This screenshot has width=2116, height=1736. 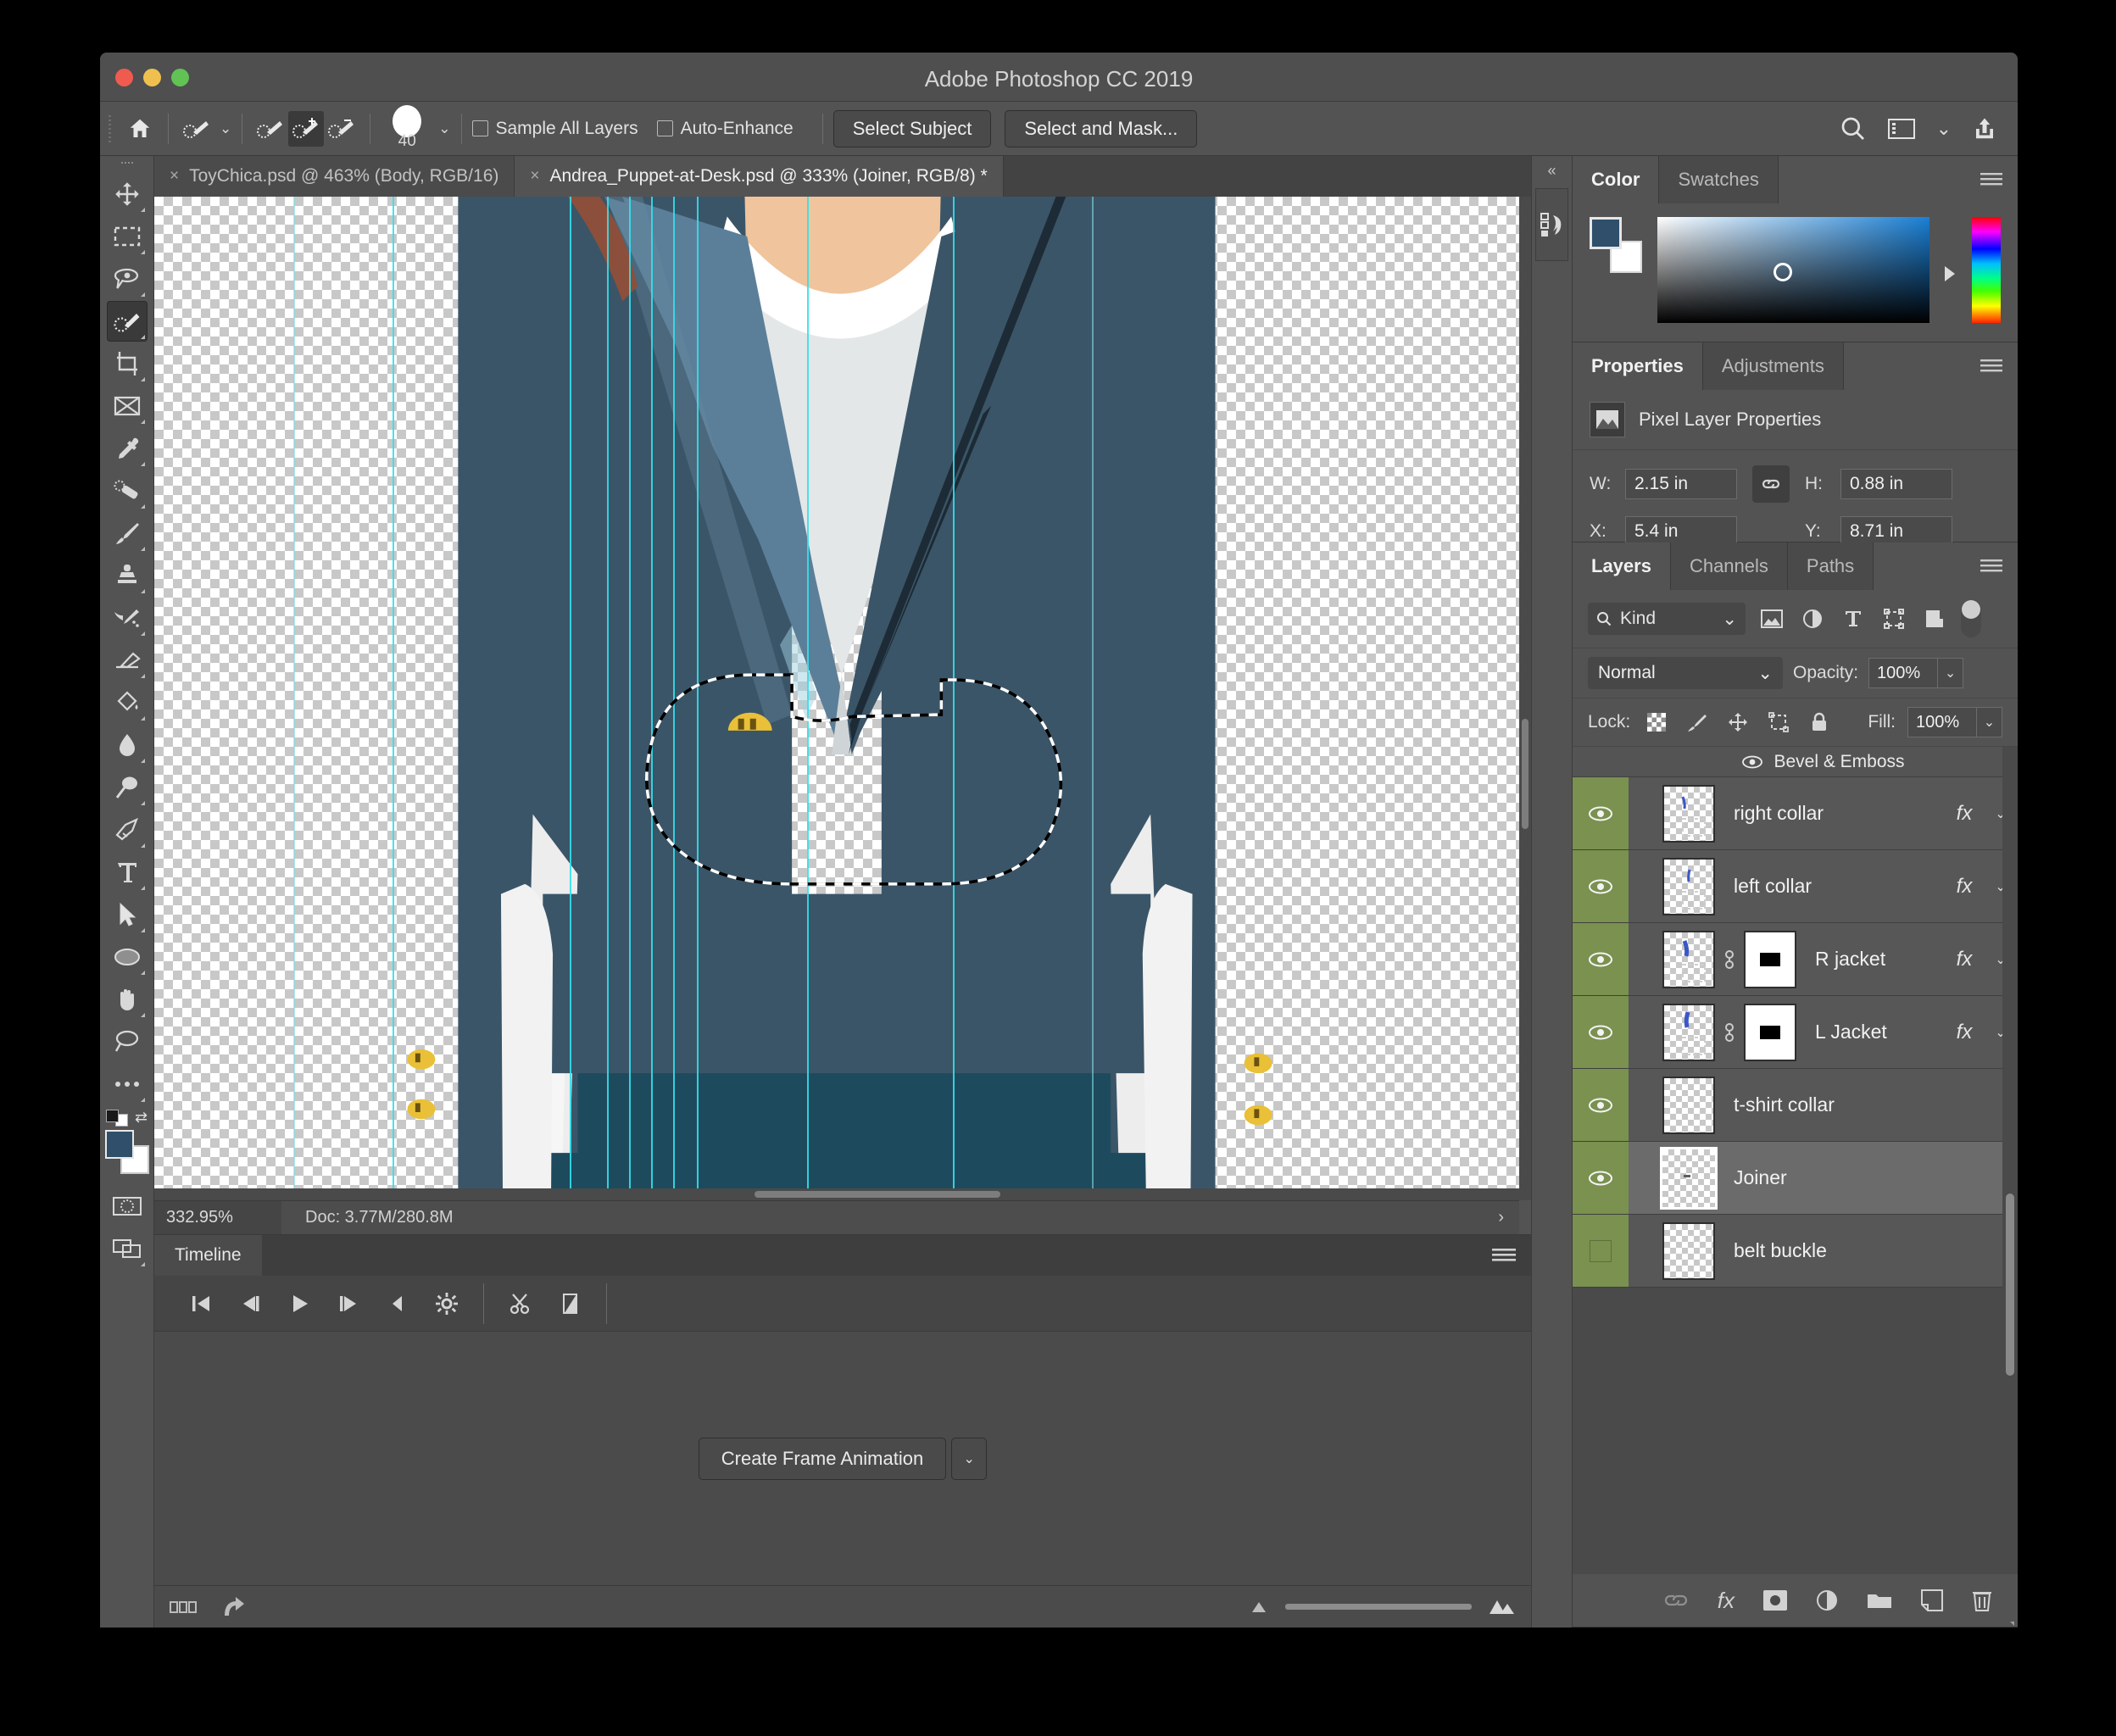 I want to click on workspace-chevron-down-icon: ⌄, so click(x=1944, y=129).